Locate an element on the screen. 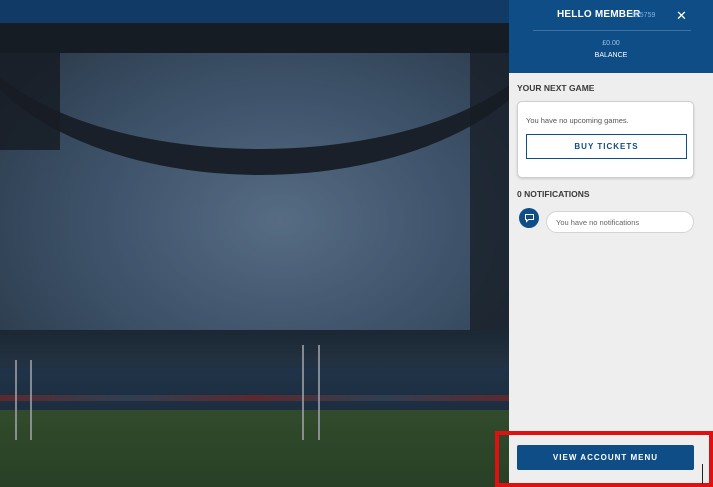  text-cursor is located at coordinates (702, 474).